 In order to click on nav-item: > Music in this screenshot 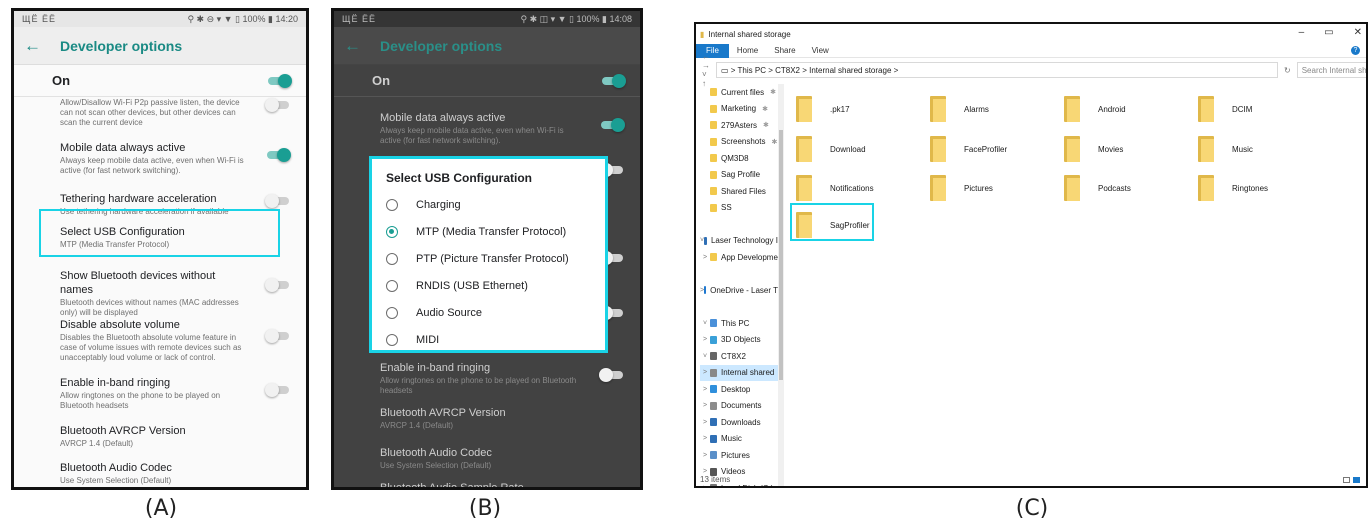, I will do `click(739, 439)`.